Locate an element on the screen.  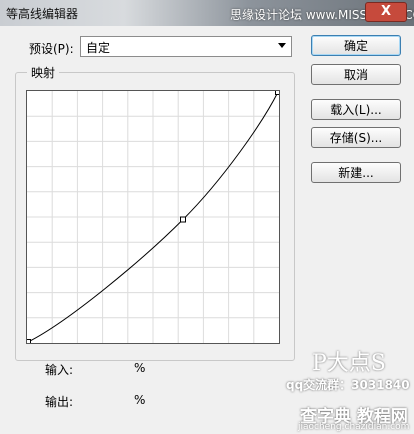
brand-watermark: P大点S is located at coordinates (349, 363).